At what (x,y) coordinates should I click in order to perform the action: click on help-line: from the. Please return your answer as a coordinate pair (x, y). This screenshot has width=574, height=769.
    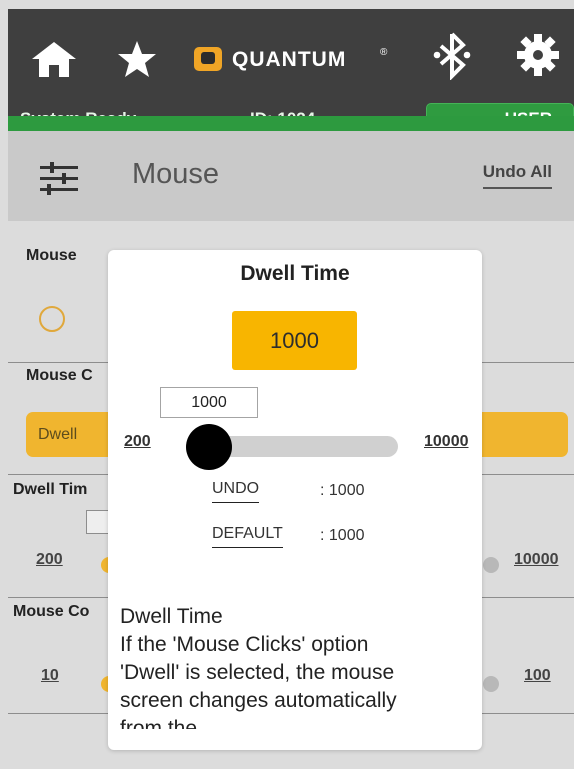
    Looking at the image, I should click on (159, 723).